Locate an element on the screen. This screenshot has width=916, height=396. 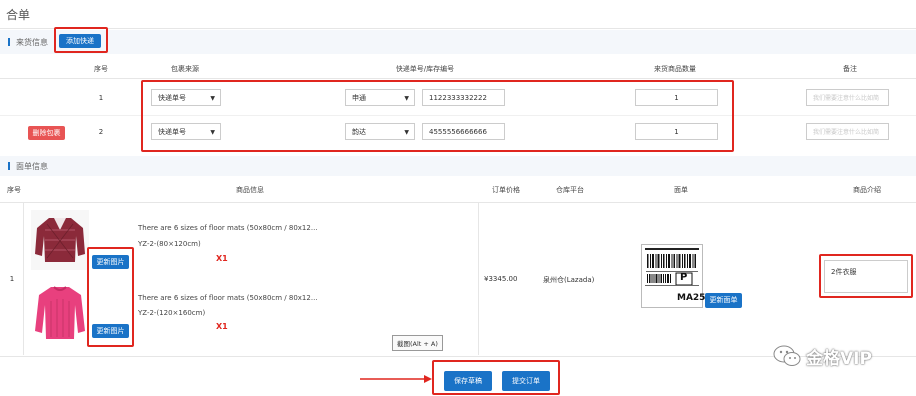
intro-highlight is located at coordinates (866, 276).